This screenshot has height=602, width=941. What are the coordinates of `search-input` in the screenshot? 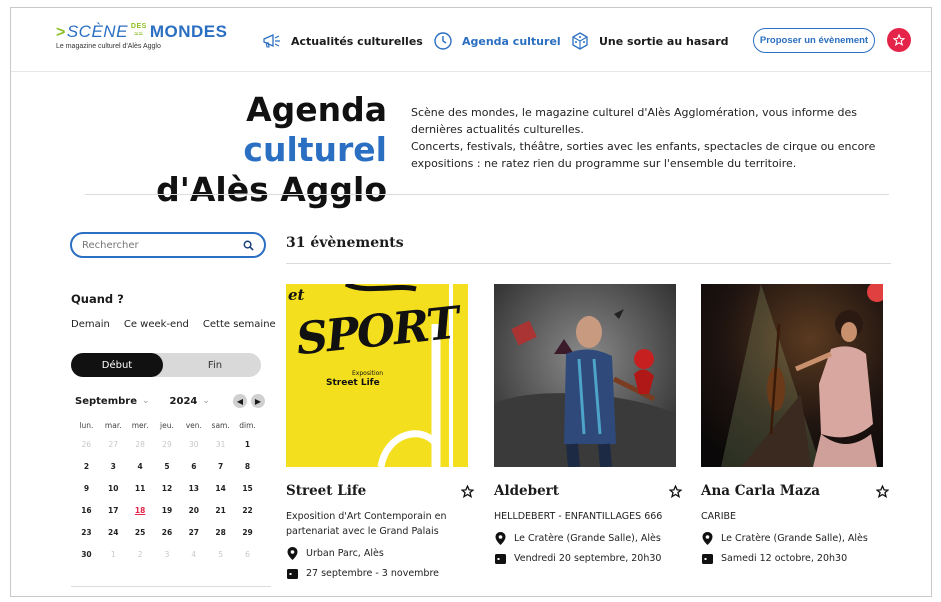 It's located at (162, 245).